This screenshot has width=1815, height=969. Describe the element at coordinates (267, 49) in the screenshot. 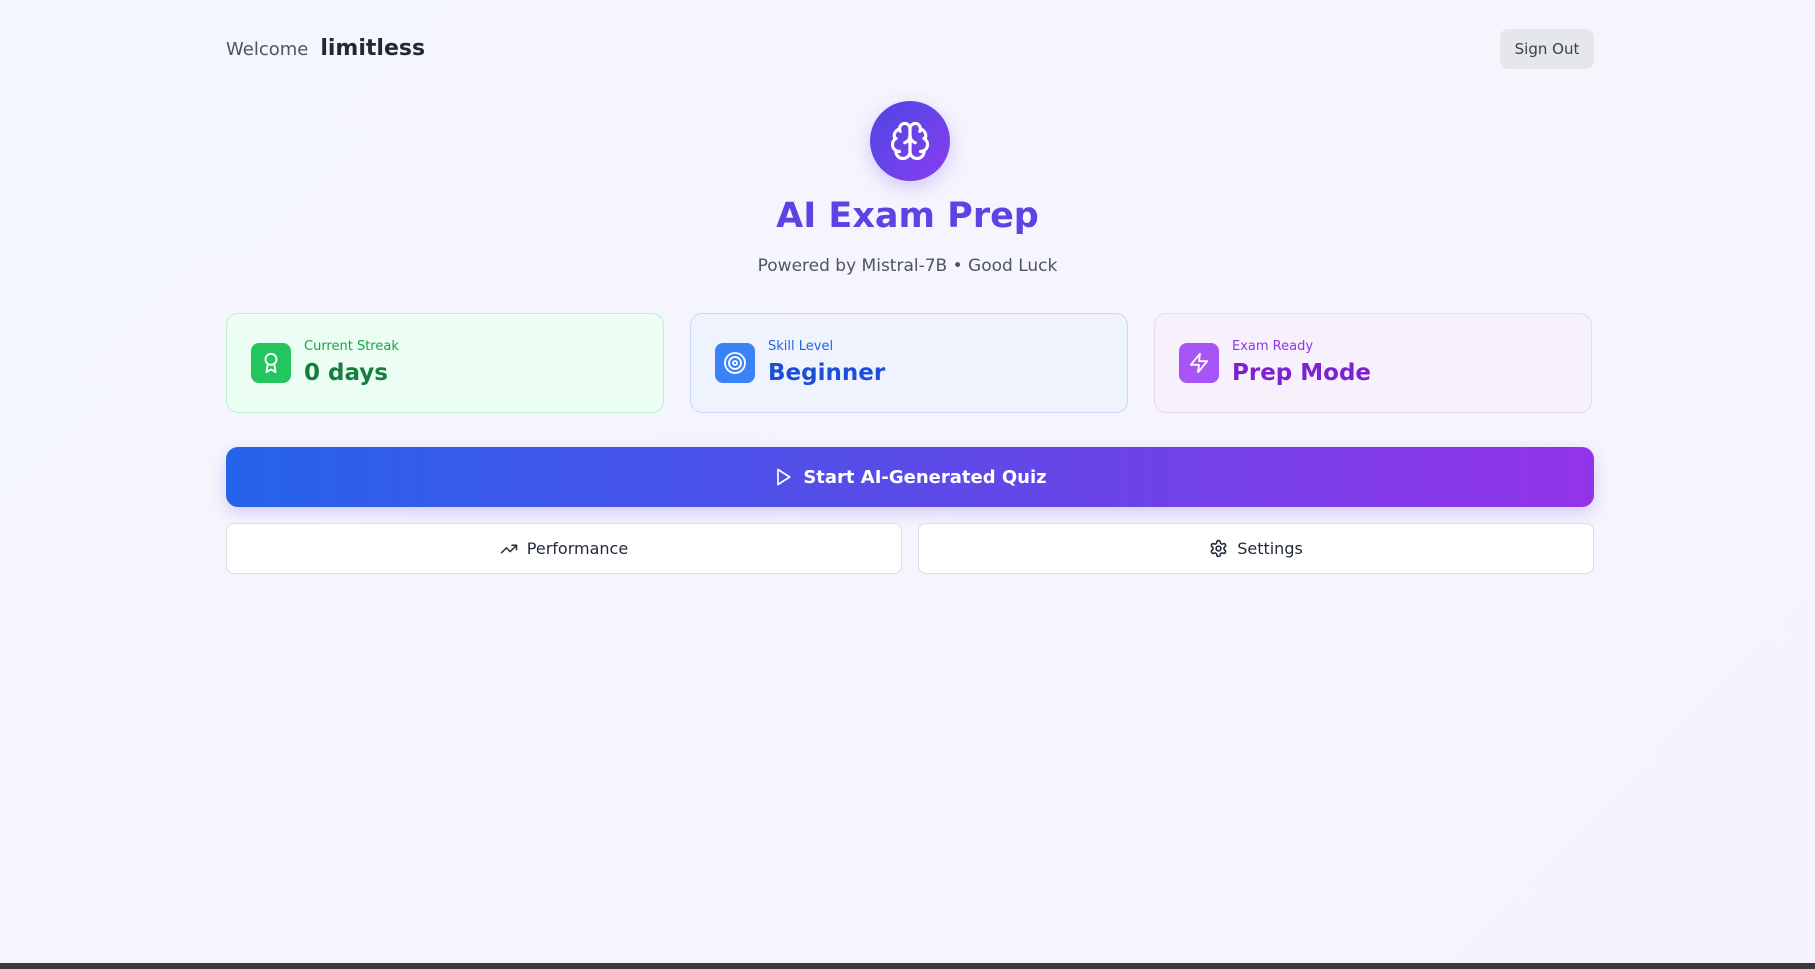

I see `welcome-label: Welcome` at that location.